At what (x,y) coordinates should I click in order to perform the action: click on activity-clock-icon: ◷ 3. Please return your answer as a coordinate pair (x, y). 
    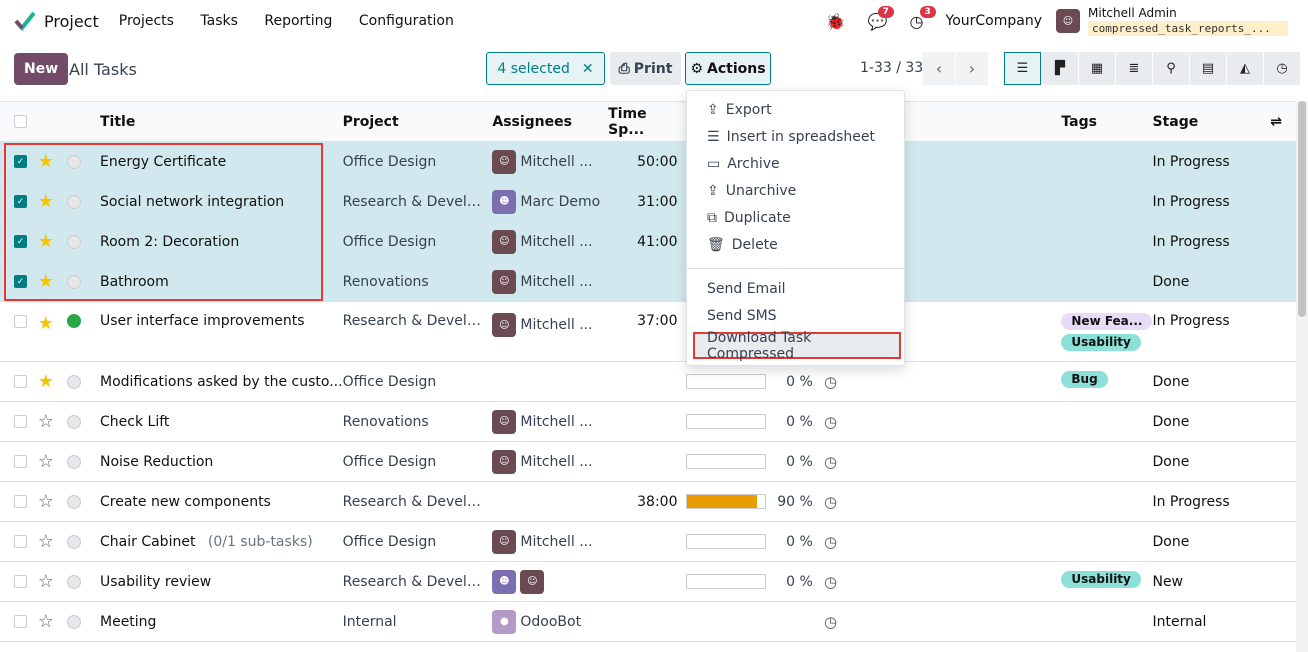
    Looking at the image, I should click on (923, 18).